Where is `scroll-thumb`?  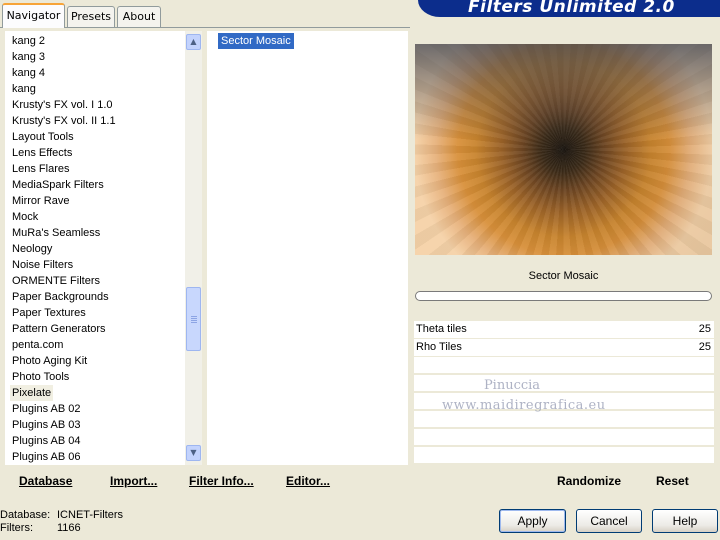 scroll-thumb is located at coordinates (193, 319).